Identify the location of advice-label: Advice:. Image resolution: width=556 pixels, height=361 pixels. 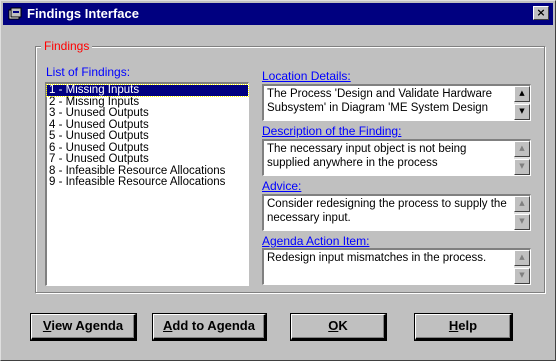
(282, 186).